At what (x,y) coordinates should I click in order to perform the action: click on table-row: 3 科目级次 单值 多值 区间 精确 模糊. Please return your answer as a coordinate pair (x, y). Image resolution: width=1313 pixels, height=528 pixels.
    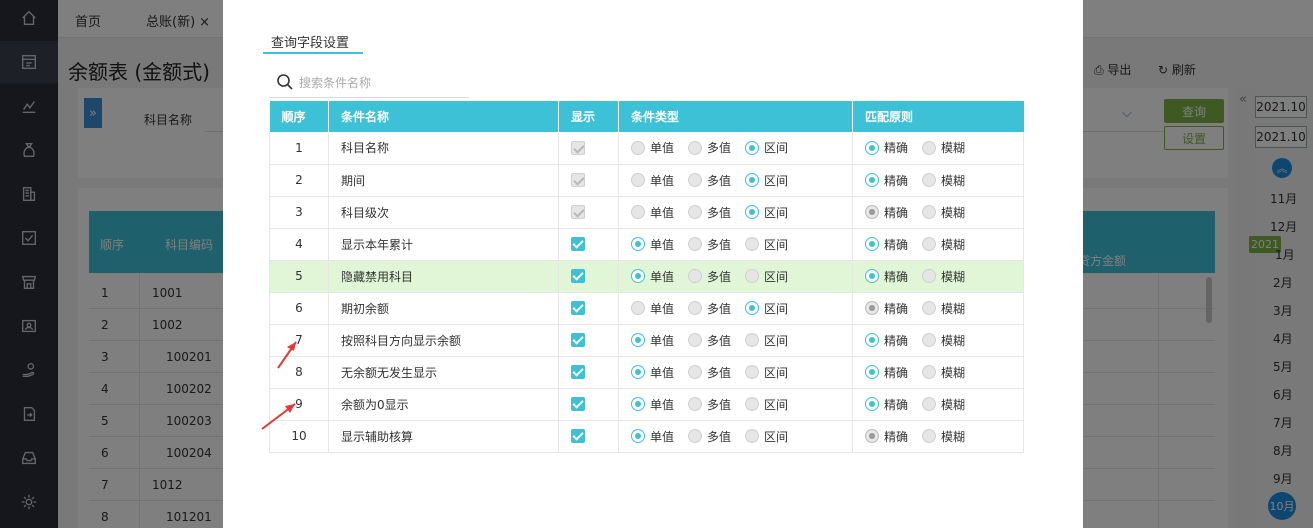
    Looking at the image, I should click on (646, 212).